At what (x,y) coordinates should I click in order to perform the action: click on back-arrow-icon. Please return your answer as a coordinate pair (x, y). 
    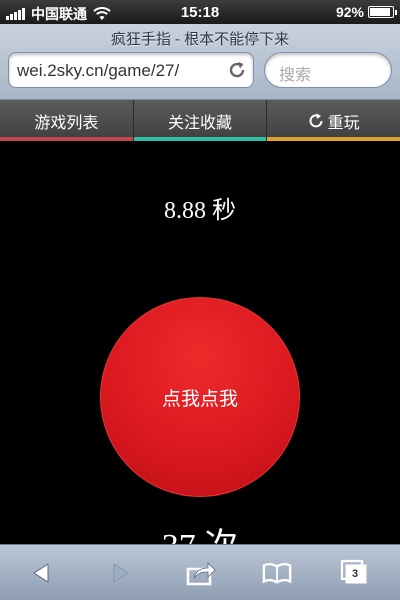
    Looking at the image, I should click on (41, 573).